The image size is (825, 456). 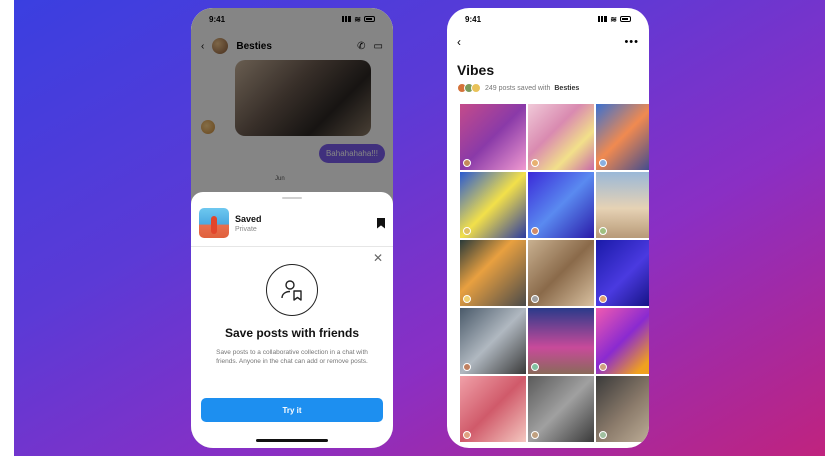 What do you see at coordinates (548, 19) in the screenshot?
I see `status-bar: 9:41 ≋` at bounding box center [548, 19].